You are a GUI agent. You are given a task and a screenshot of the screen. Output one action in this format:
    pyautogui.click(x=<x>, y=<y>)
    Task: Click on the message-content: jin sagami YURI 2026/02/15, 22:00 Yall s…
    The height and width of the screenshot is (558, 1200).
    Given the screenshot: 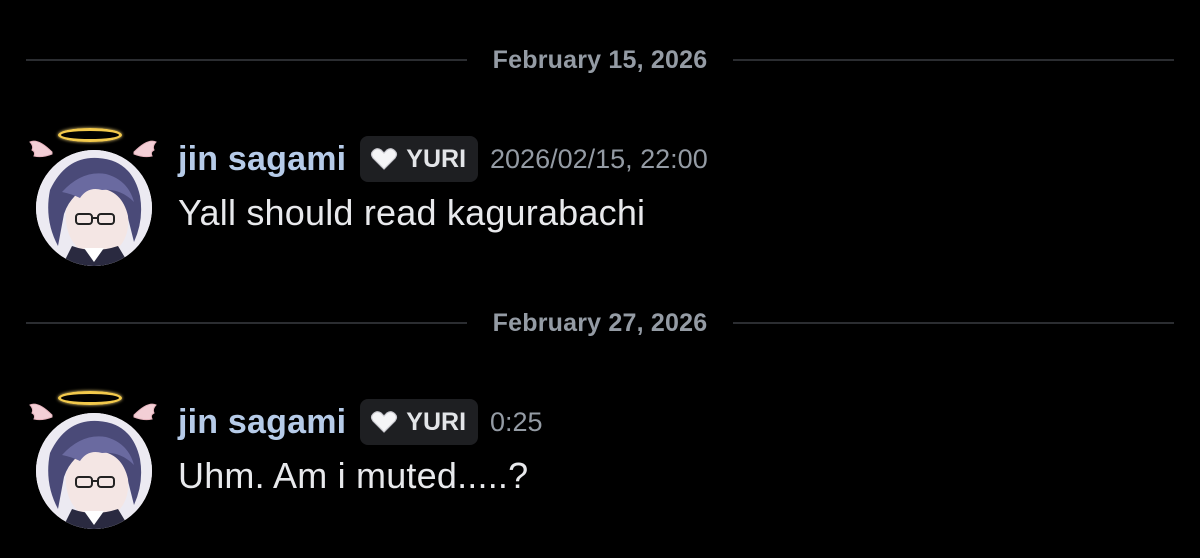 What is the action you would take?
    pyautogui.click(x=678, y=185)
    